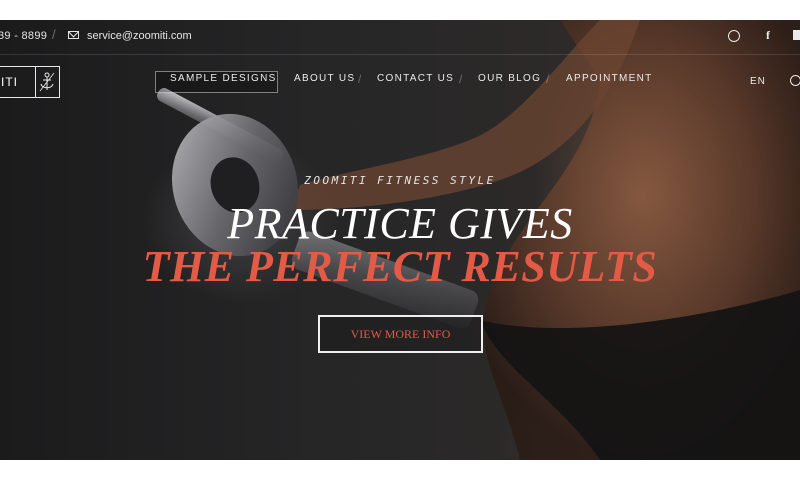  Describe the element at coordinates (9, 82) in the screenshot. I see `logo-text: ITI` at that location.